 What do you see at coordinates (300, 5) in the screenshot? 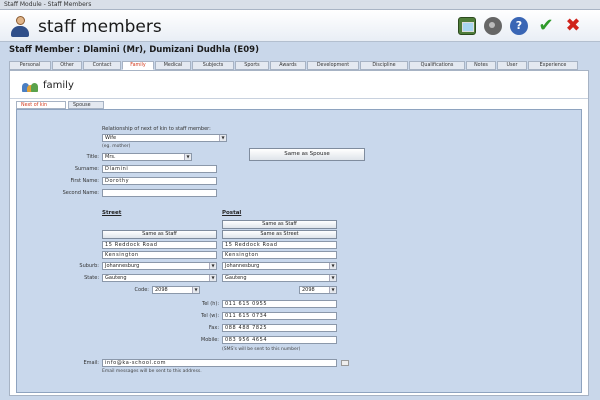
I see `window-title: Staff Module - Staff Members` at bounding box center [300, 5].